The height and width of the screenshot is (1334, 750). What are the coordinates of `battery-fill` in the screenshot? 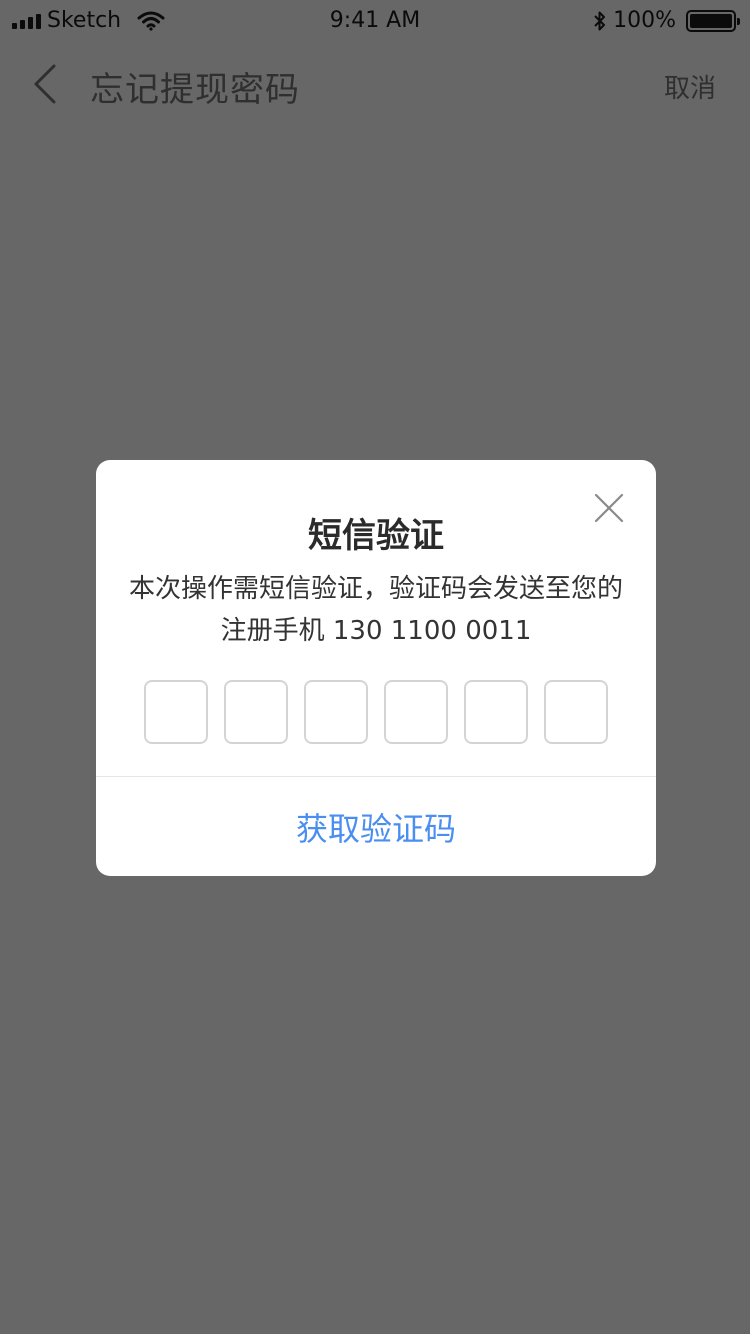 It's located at (711, 20).